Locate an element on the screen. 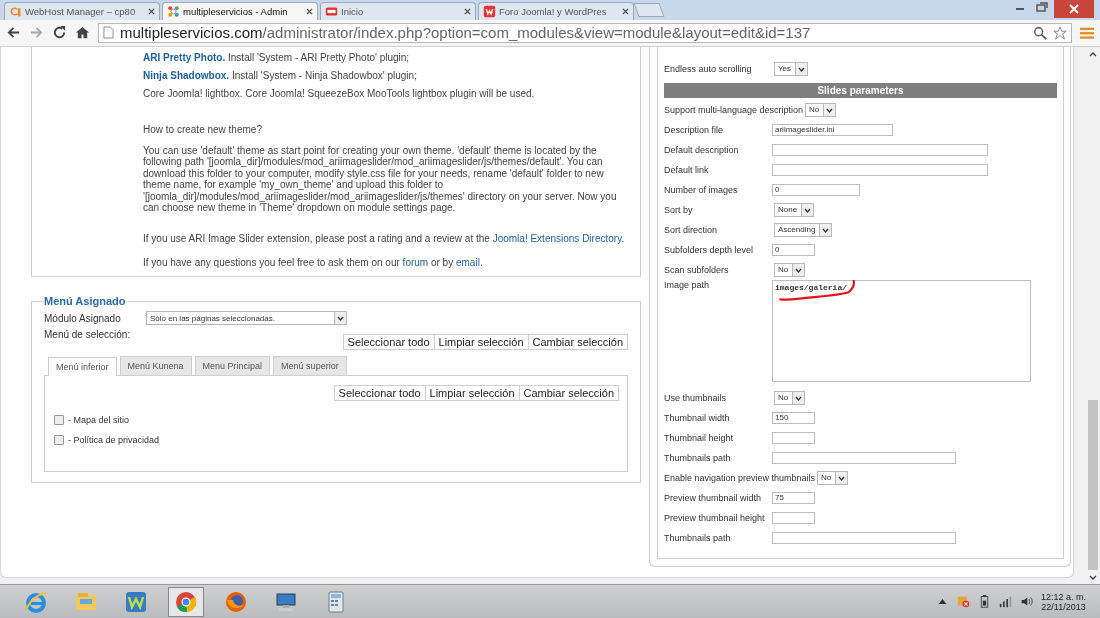 Image resolution: width=1100 pixels, height=618 pixels. tab-title: Inicio is located at coordinates (353, 11).